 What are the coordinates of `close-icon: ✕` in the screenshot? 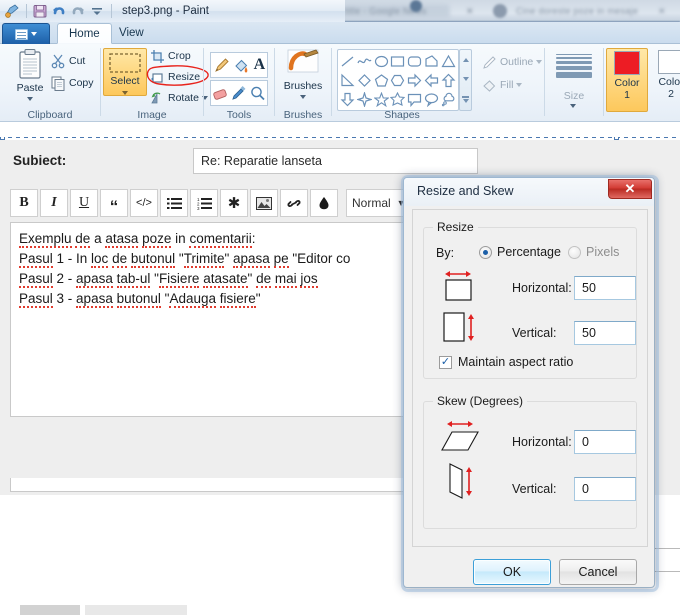 It's located at (630, 189).